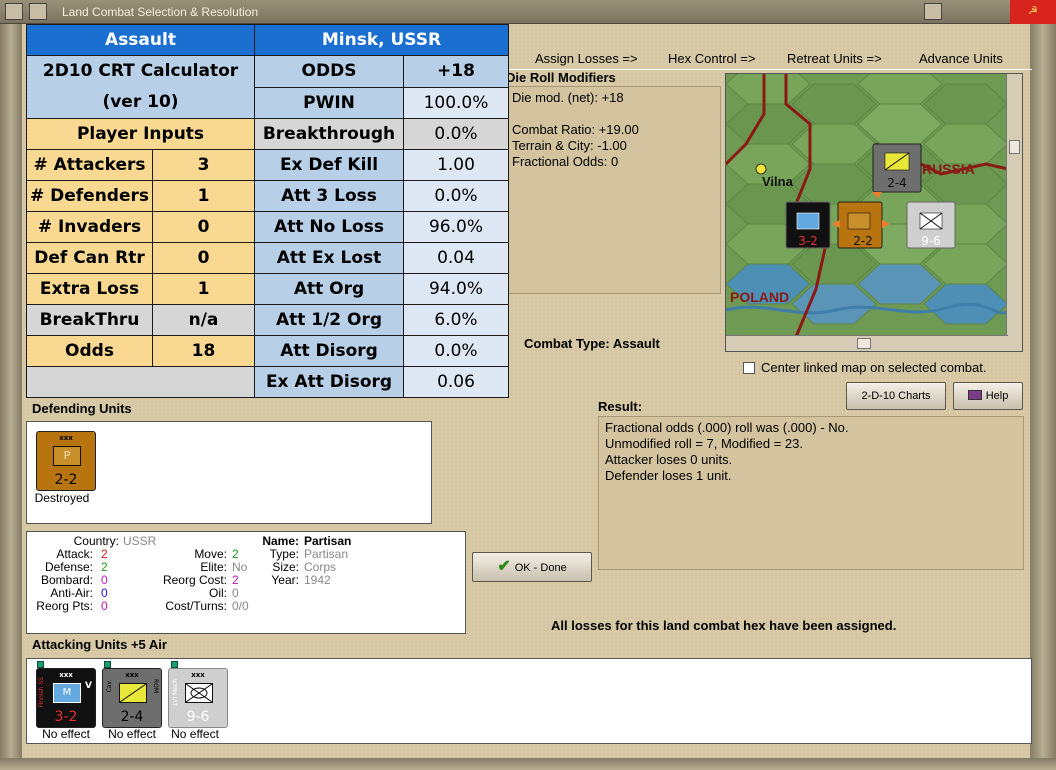  I want to click on close-button: ☭, so click(1033, 12).